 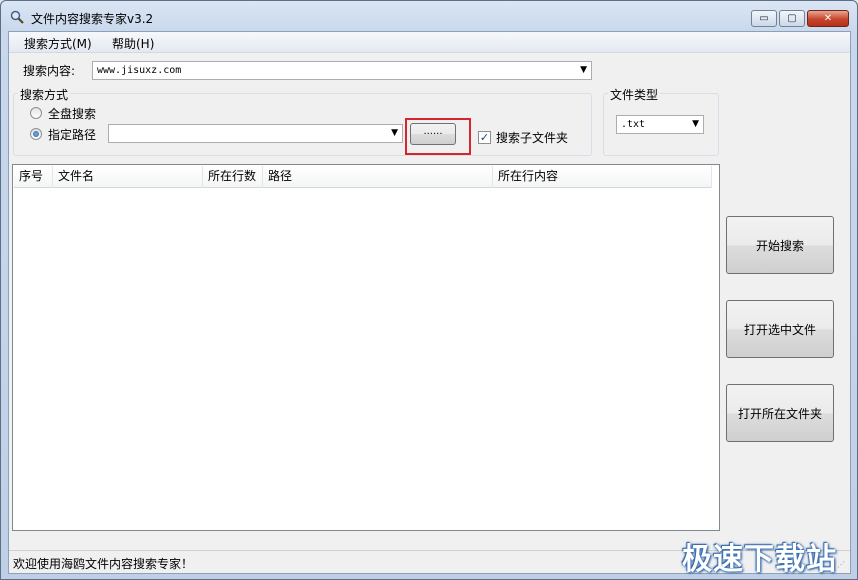 What do you see at coordinates (103, 564) in the screenshot?
I see `status-text: 欢迎使用海鸥文件内容搜索专家！` at bounding box center [103, 564].